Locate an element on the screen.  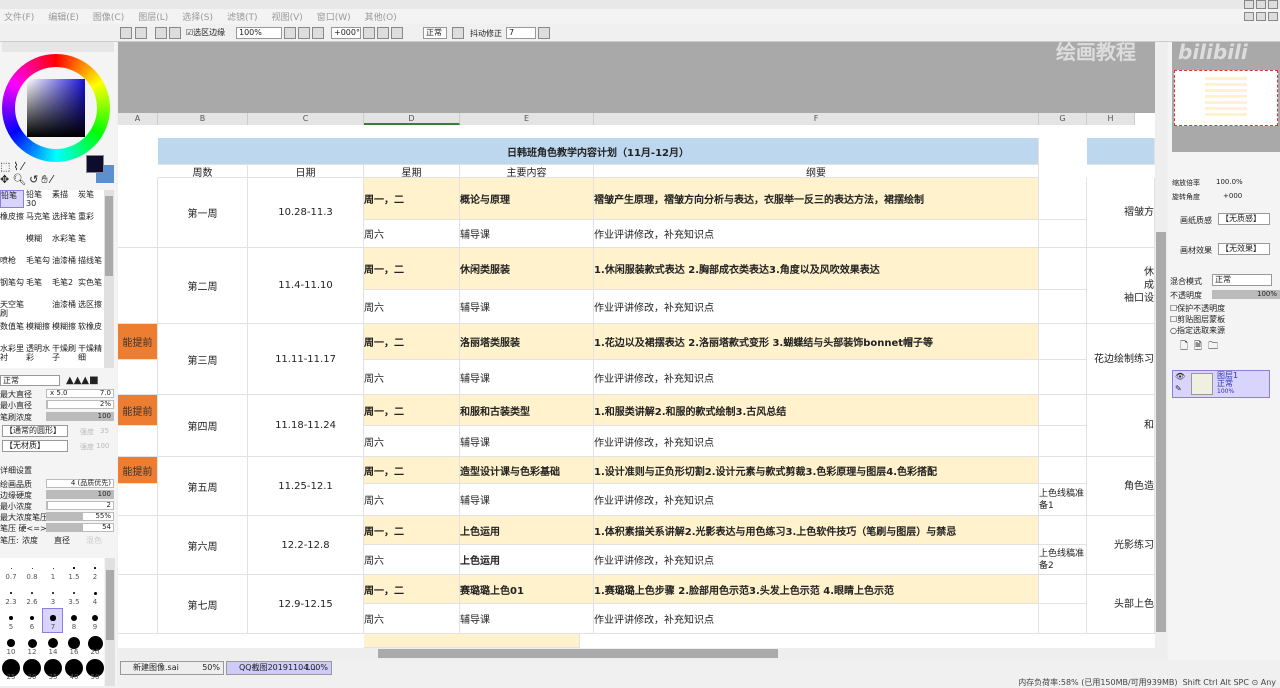
brush-17: 毛笔 is located at coordinates (38, 287).